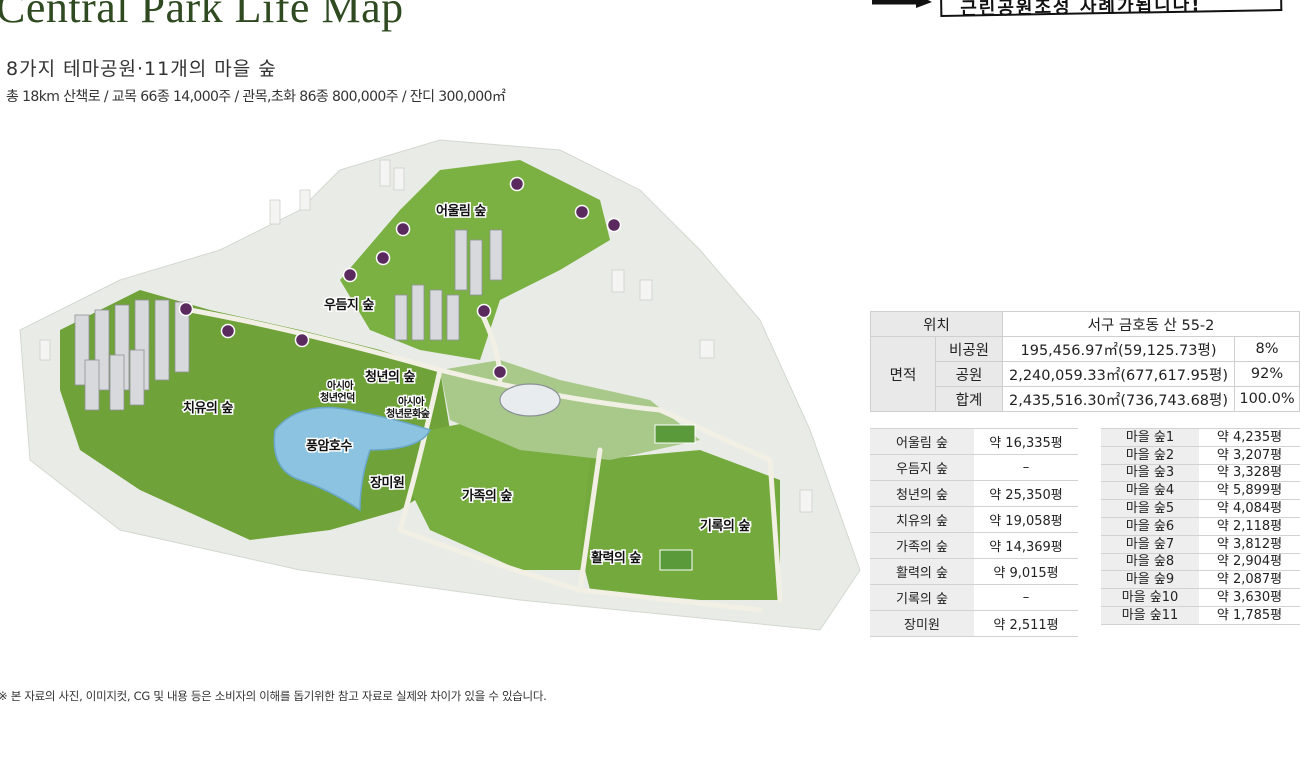  Describe the element at coordinates (1150, 473) in the screenshot. I see `village-name: 마을 숲3` at that location.